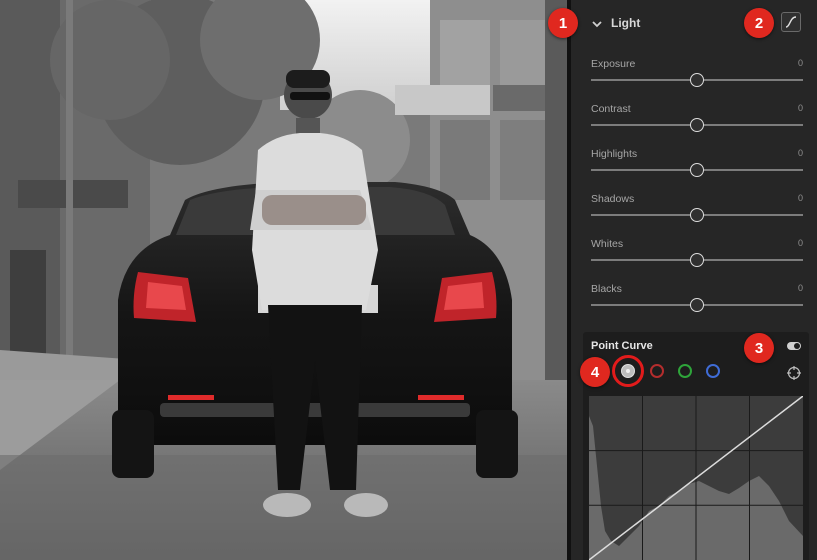 The width and height of the screenshot is (817, 560). Describe the element at coordinates (607, 244) in the screenshot. I see `slider-label: Whites` at that location.